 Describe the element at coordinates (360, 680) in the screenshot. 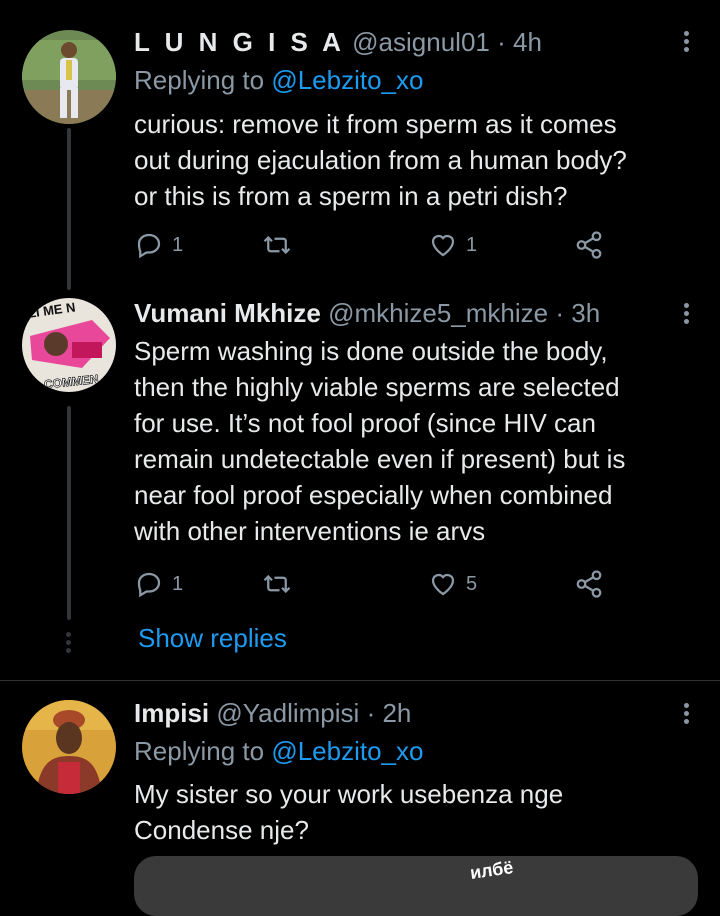

I see `divider` at that location.